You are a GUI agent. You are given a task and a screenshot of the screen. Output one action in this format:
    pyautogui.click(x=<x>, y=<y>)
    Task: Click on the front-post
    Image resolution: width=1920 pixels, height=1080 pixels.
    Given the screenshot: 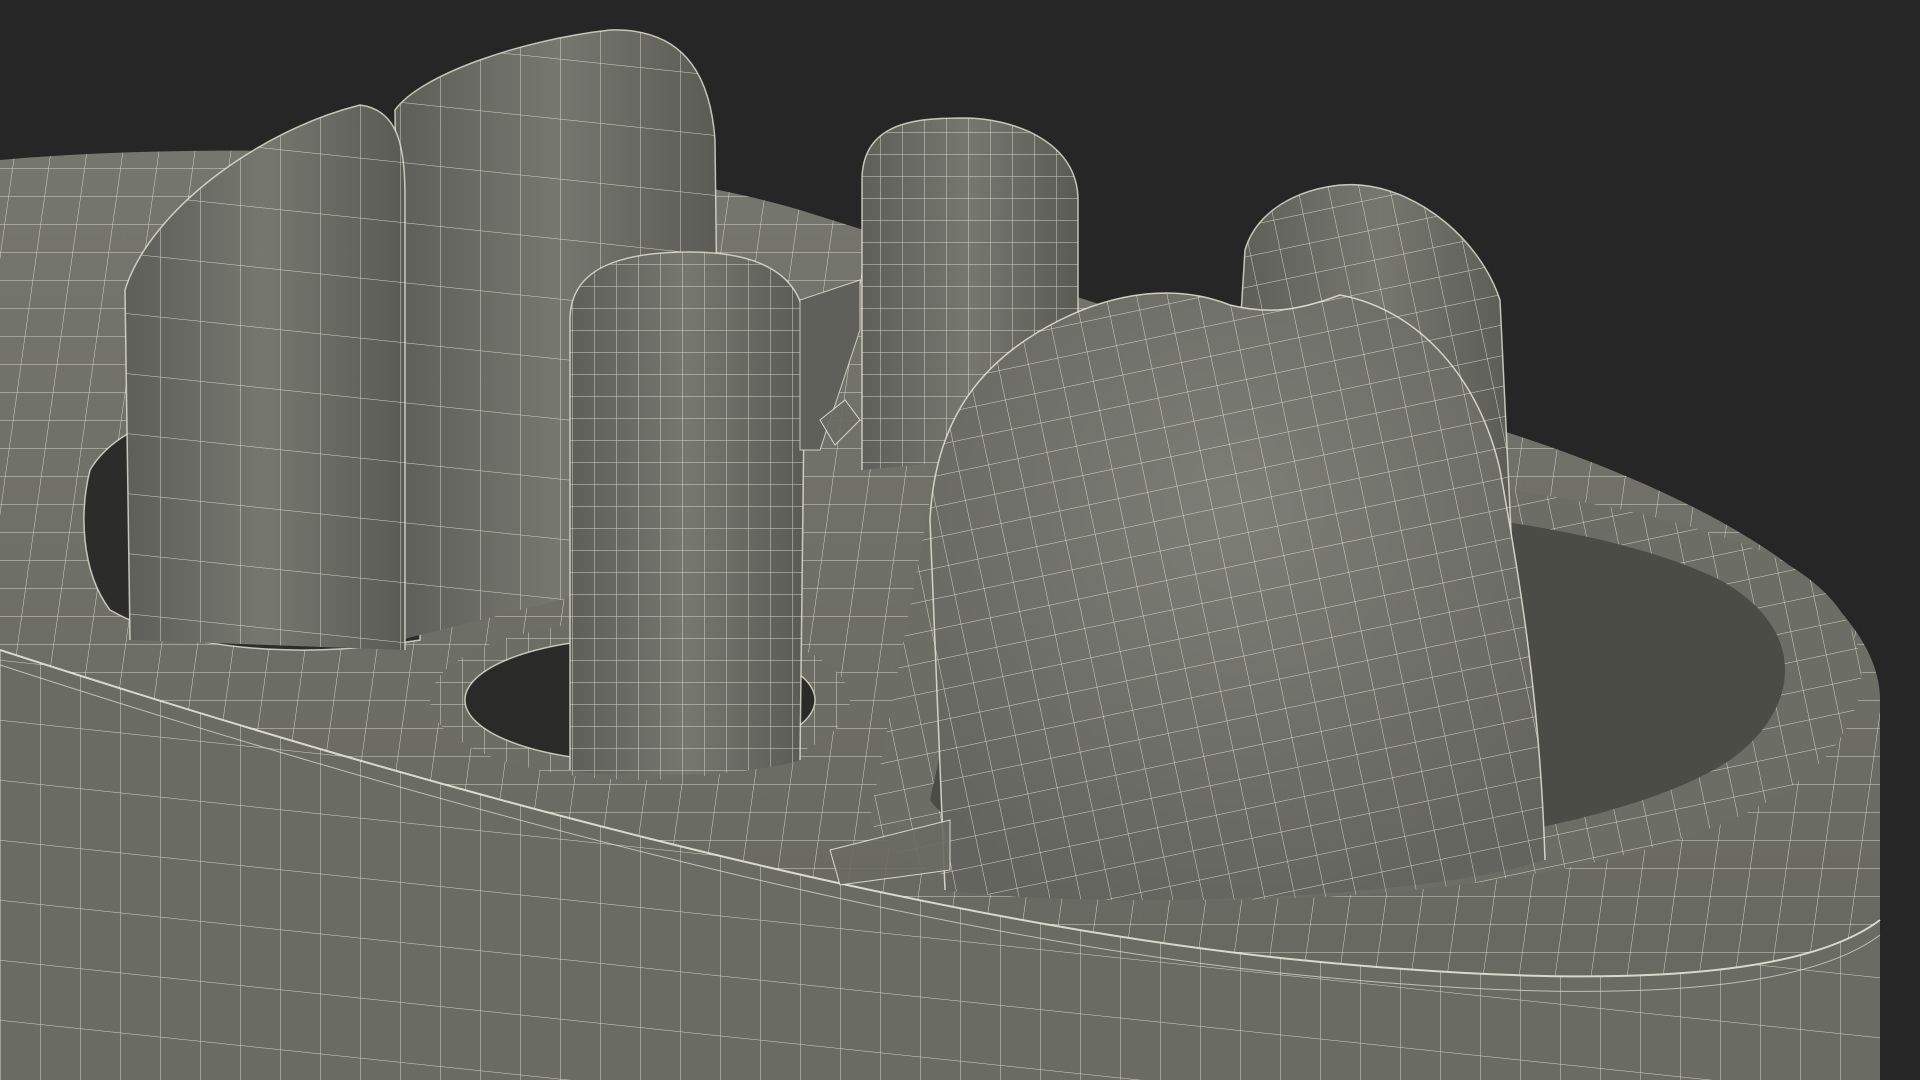 What is the action you would take?
    pyautogui.click(x=687, y=513)
    